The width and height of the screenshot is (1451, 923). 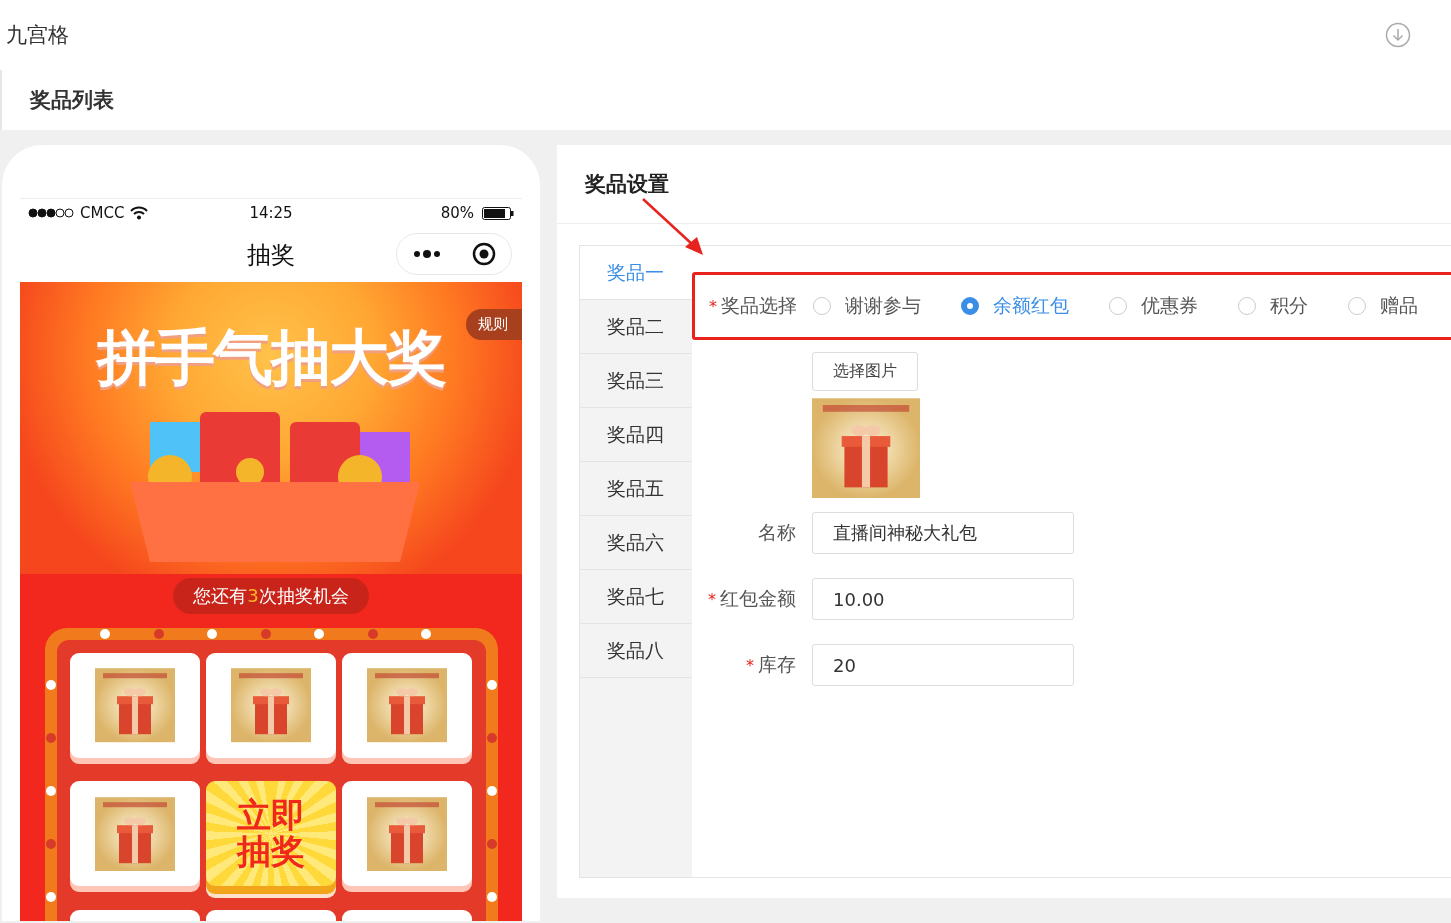 What do you see at coordinates (426, 254) in the screenshot?
I see `more-icon` at bounding box center [426, 254].